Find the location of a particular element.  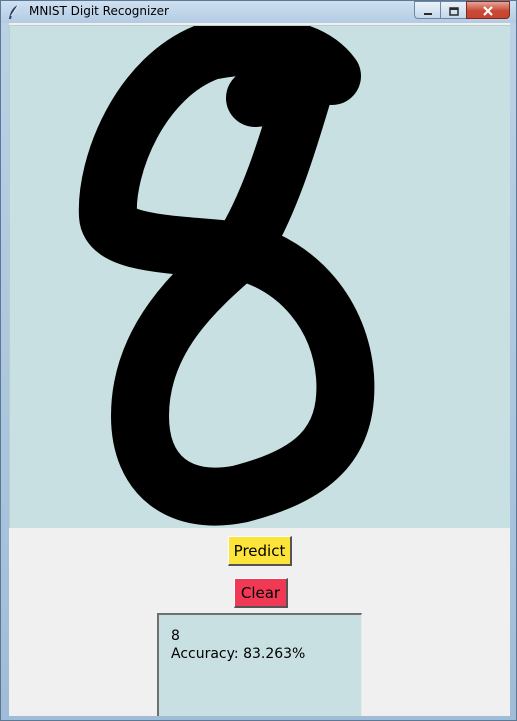

accuracy-text: Accuracy: 83.263% is located at coordinates (238, 654).